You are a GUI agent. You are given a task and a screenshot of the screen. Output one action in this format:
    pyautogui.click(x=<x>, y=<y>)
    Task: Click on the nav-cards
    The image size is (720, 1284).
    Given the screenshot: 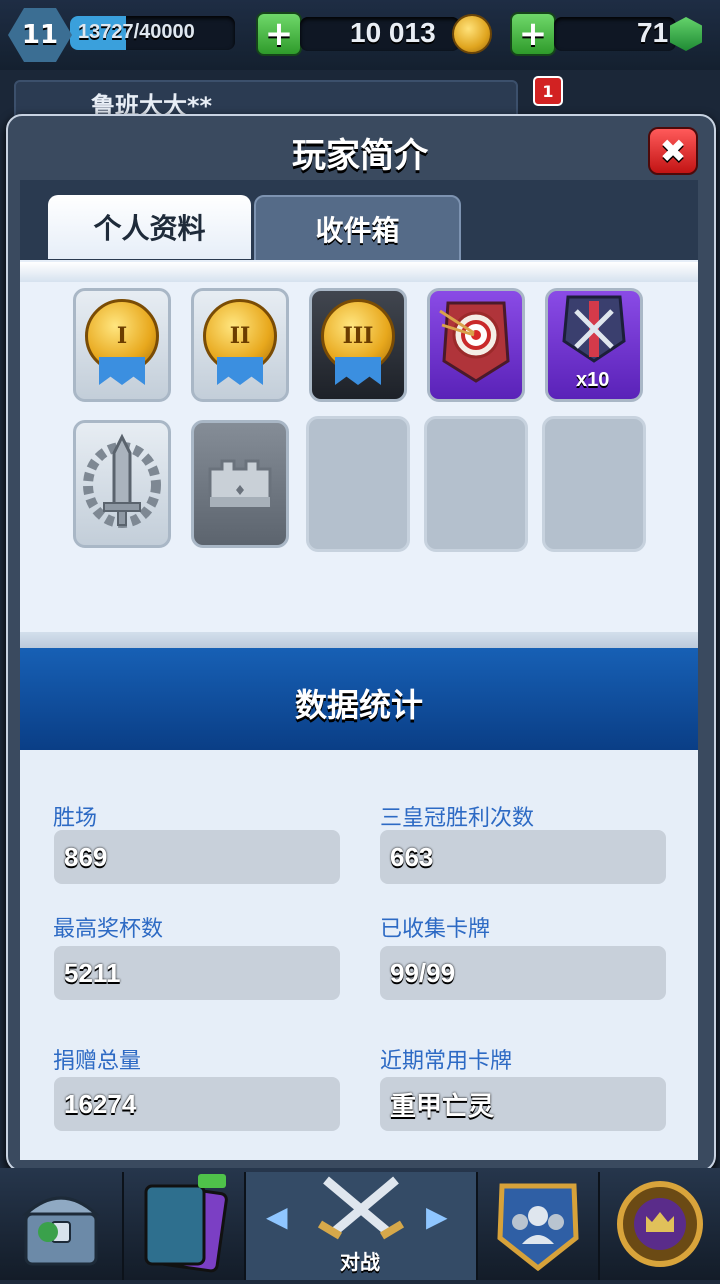 What is the action you would take?
    pyautogui.click(x=184, y=1226)
    